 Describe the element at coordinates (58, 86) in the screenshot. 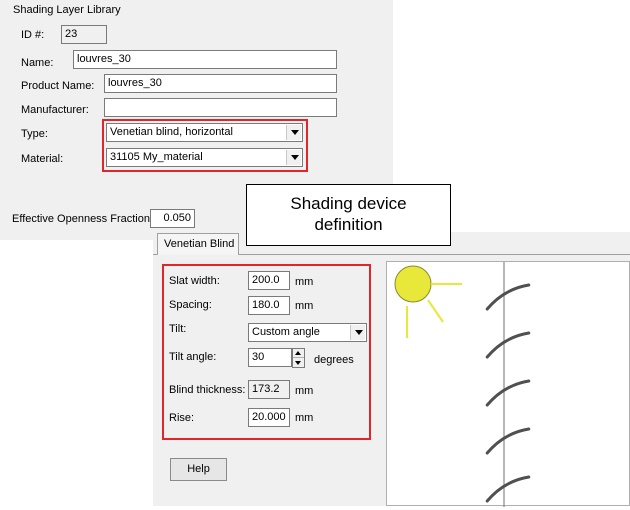

I see `product-name-label: Product Name:` at that location.